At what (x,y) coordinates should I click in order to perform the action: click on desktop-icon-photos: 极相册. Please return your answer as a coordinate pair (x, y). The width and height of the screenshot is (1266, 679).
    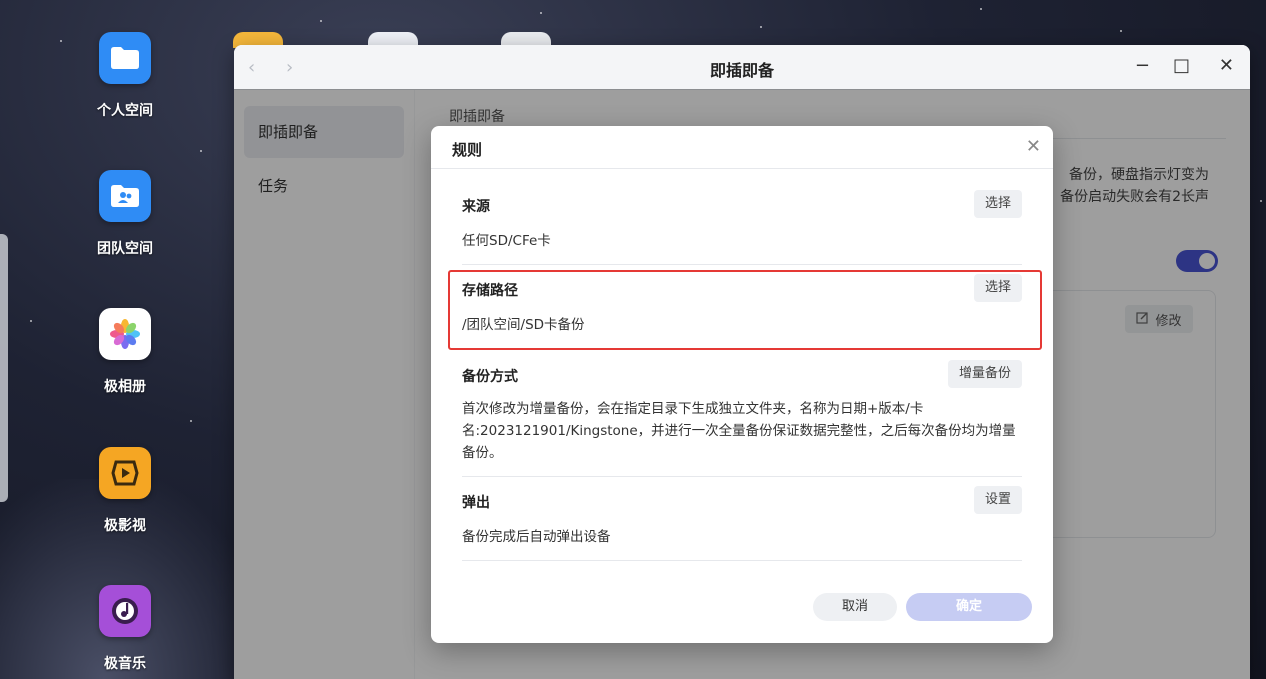
    Looking at the image, I should click on (125, 352).